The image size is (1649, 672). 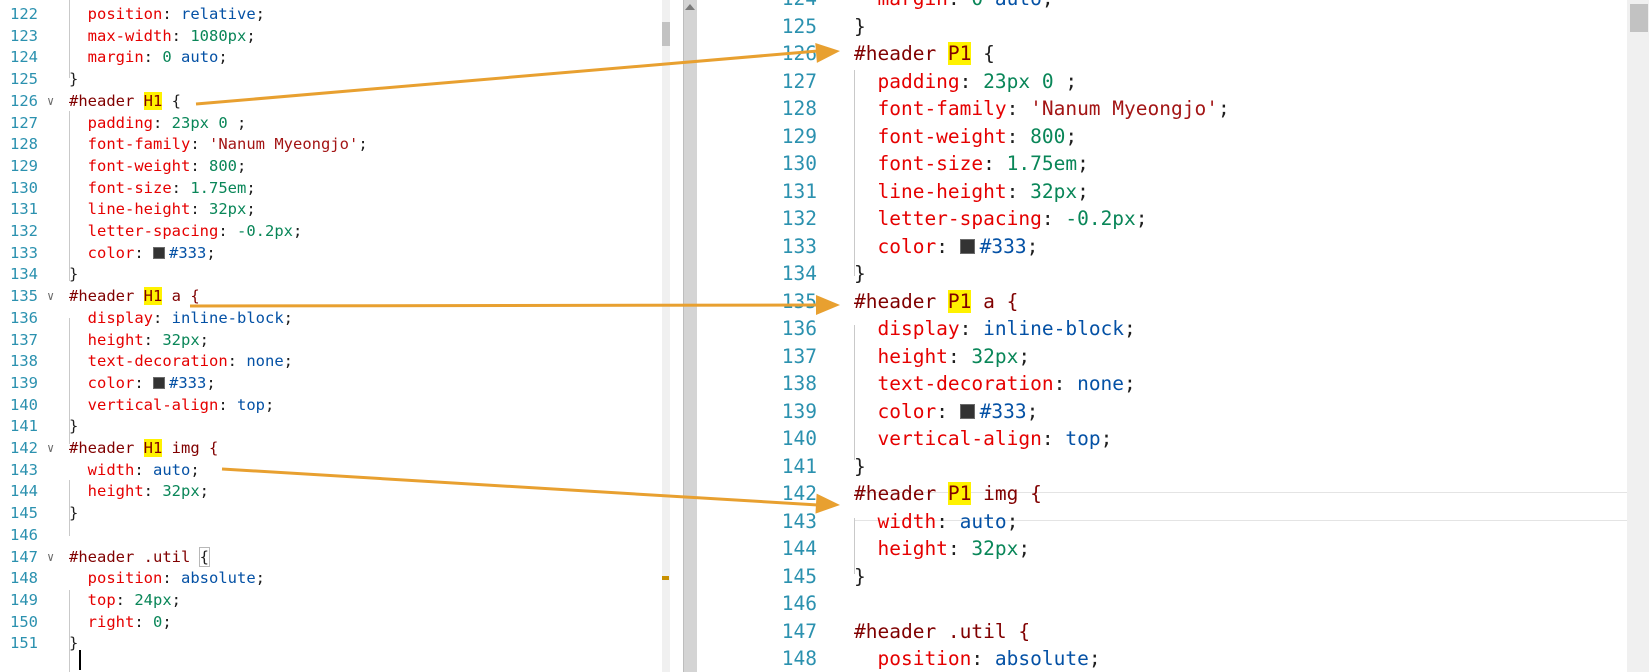 What do you see at coordinates (901, 493) in the screenshot?
I see `code-token: #header` at bounding box center [901, 493].